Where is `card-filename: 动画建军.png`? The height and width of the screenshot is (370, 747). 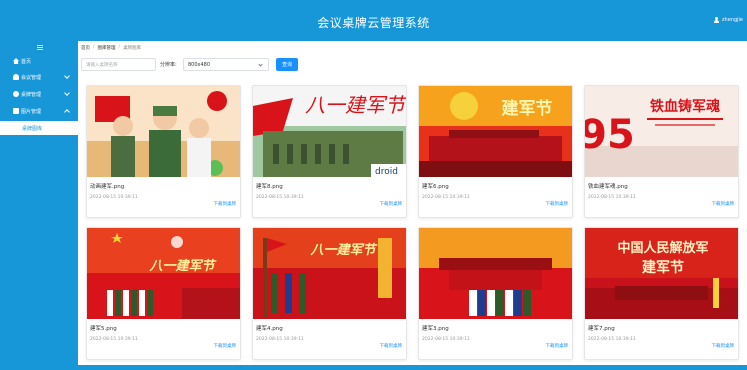
card-filename: 动画建军.png is located at coordinates (107, 187).